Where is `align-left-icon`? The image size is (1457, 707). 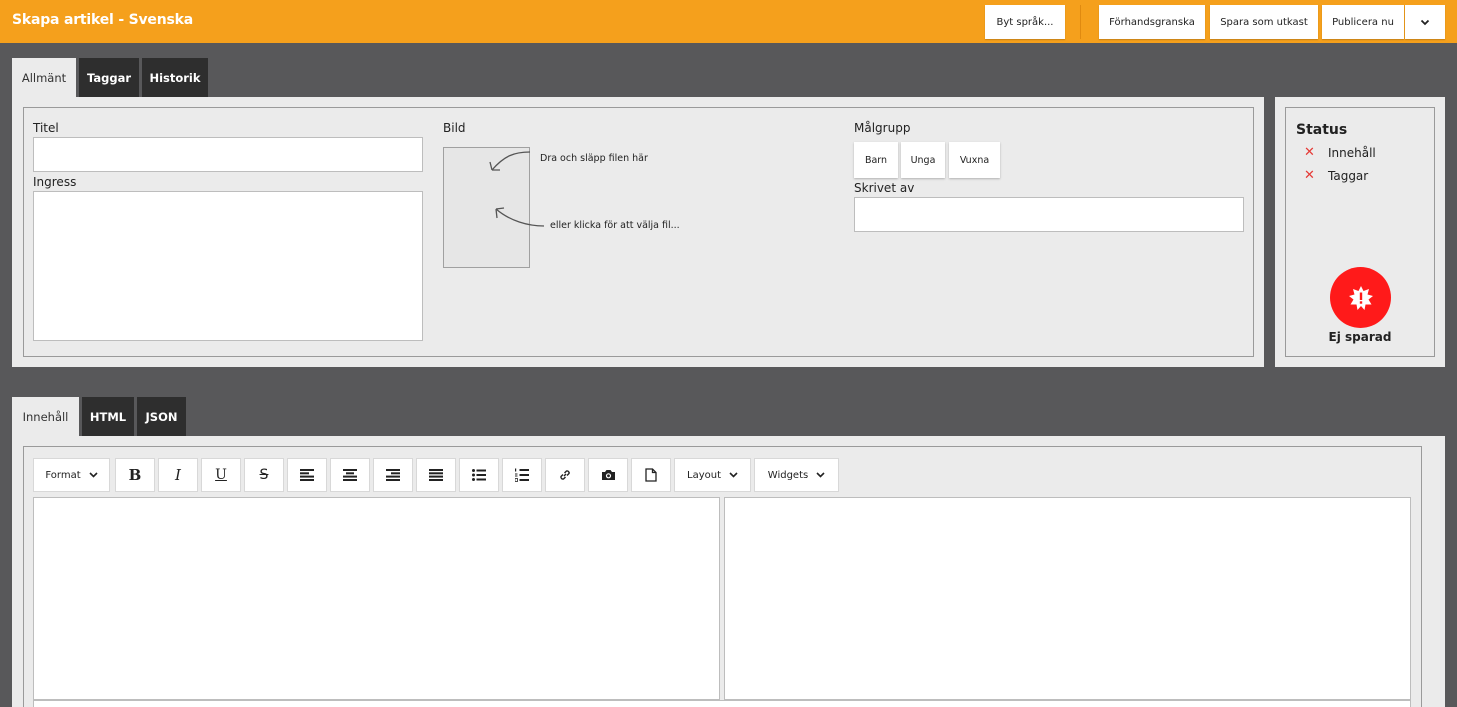
align-left-icon is located at coordinates (307, 475).